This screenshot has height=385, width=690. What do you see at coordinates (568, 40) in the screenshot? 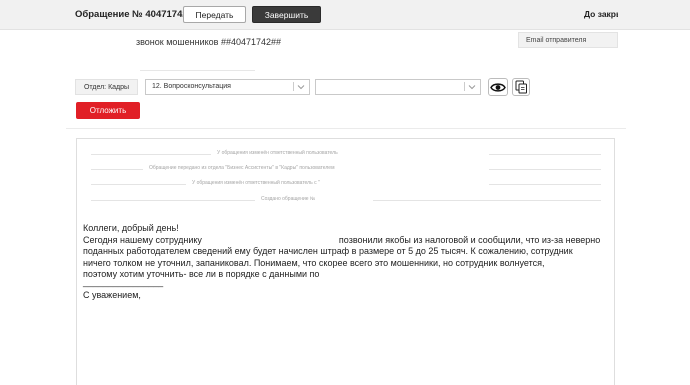
I see `sender-email-label: Email отправителя` at bounding box center [568, 40].